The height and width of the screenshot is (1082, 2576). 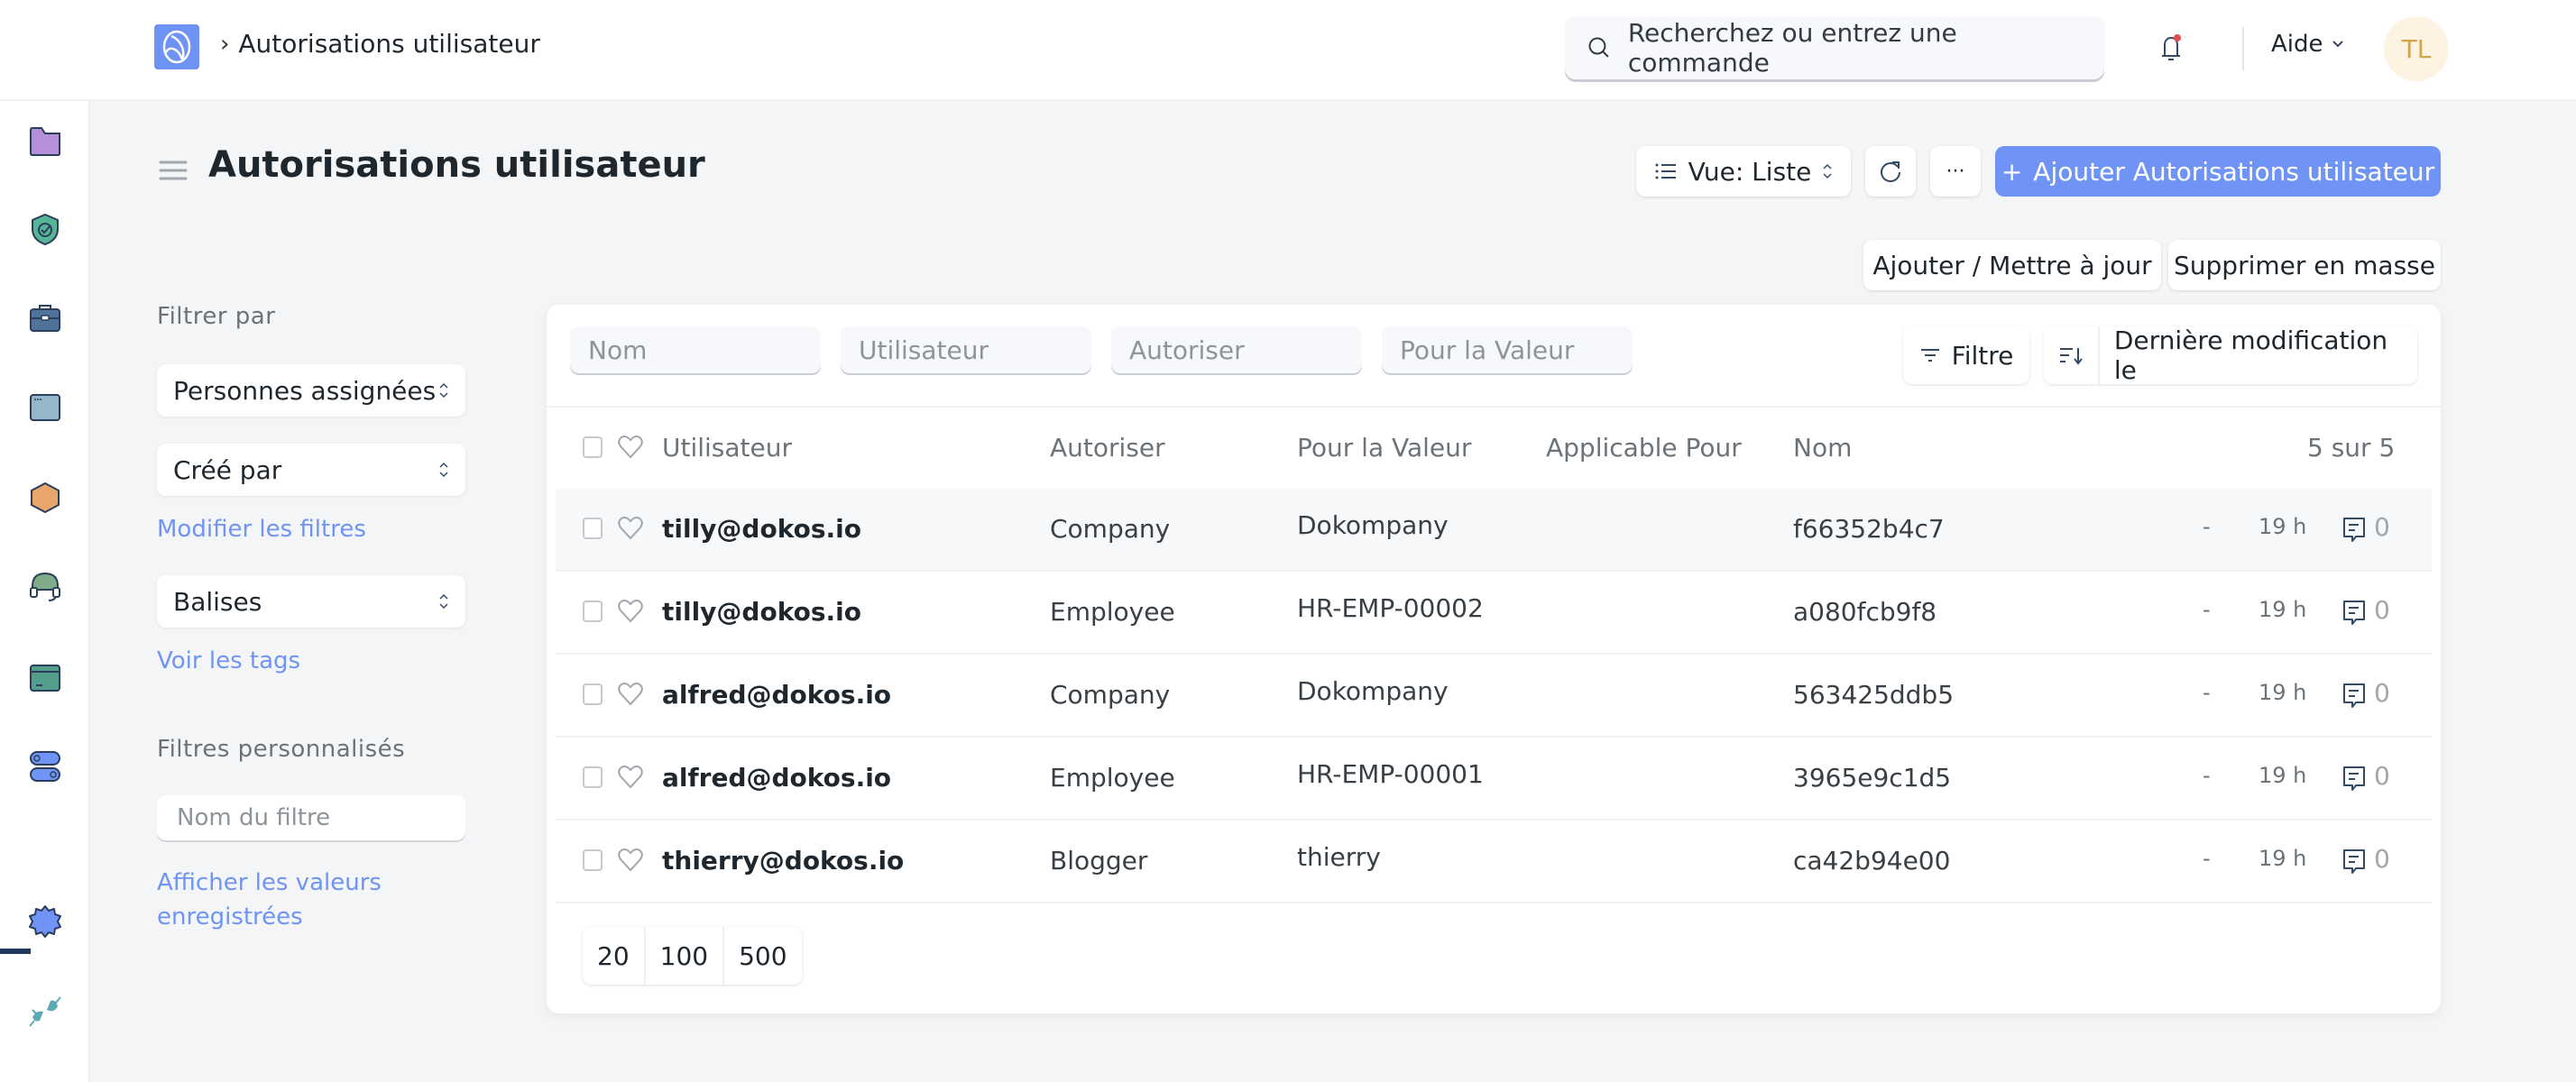 What do you see at coordinates (1822, 448) in the screenshot?
I see `column-header-name: Nom` at bounding box center [1822, 448].